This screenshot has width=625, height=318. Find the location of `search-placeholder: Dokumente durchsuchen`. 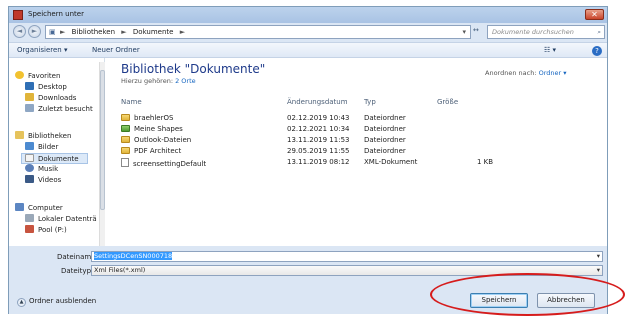

search-placeholder: Dokumente durchsuchen is located at coordinates (533, 32).